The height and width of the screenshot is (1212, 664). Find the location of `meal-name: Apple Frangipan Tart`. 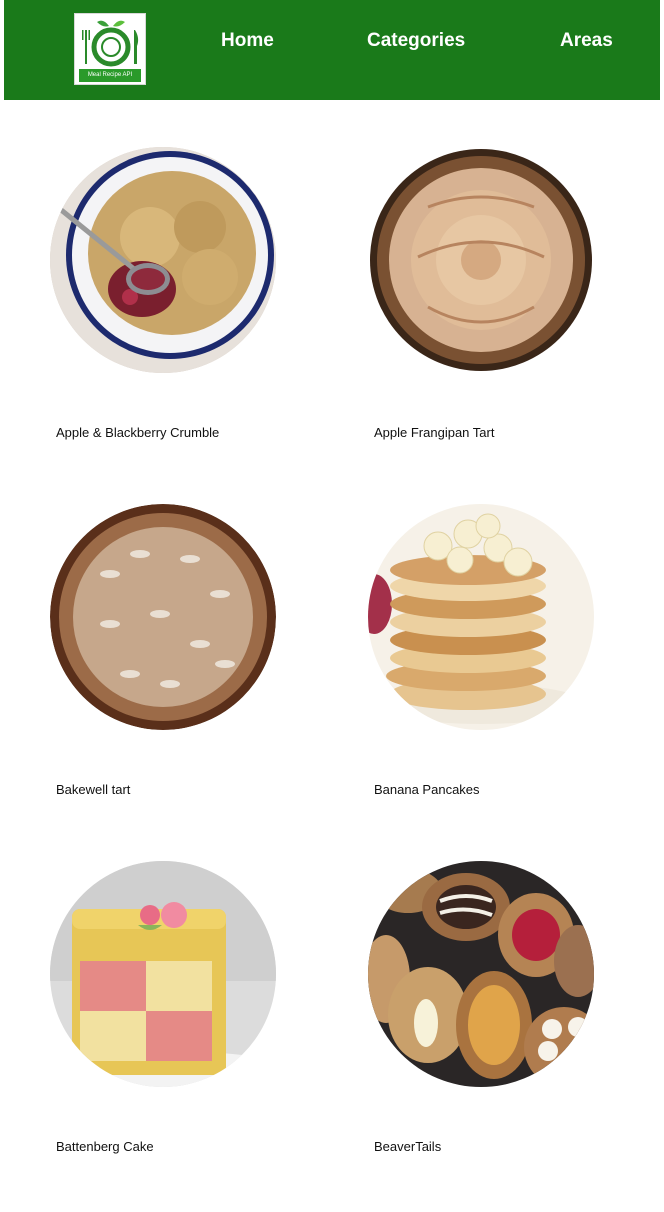

meal-name: Apple Frangipan Tart is located at coordinates (434, 433).